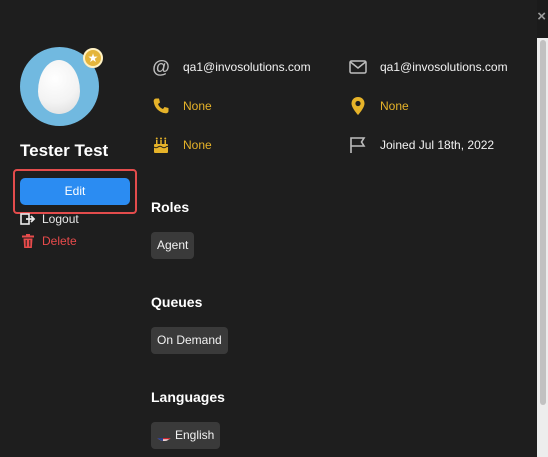  What do you see at coordinates (358, 145) in the screenshot?
I see `flag-icon` at bounding box center [358, 145].